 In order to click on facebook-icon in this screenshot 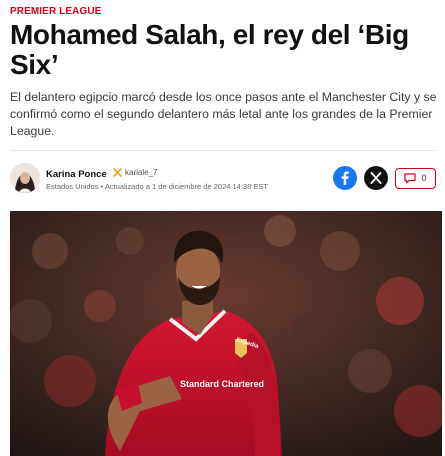, I will do `click(345, 178)`.